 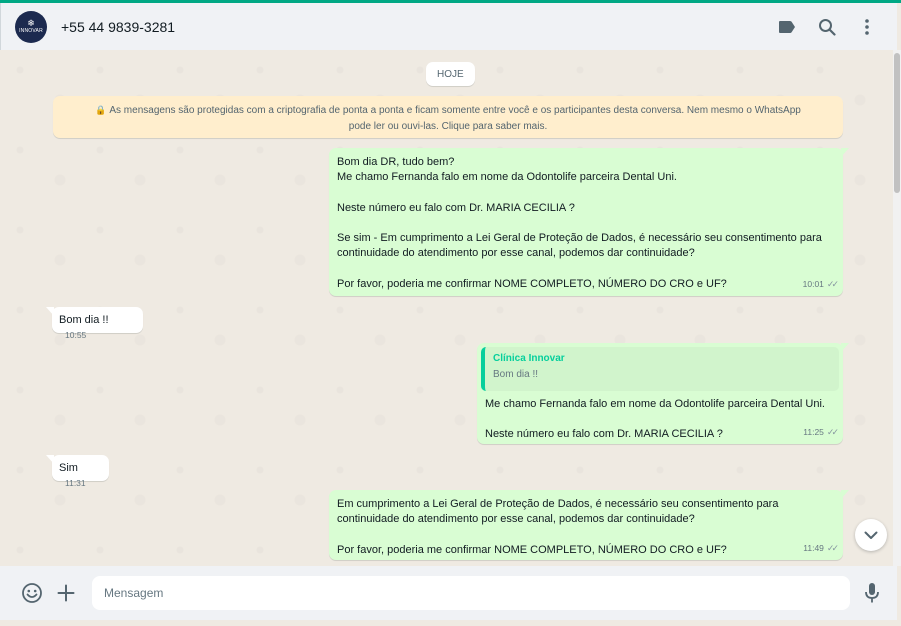 I want to click on contact-name: +55 44 9839-3281, so click(x=118, y=27).